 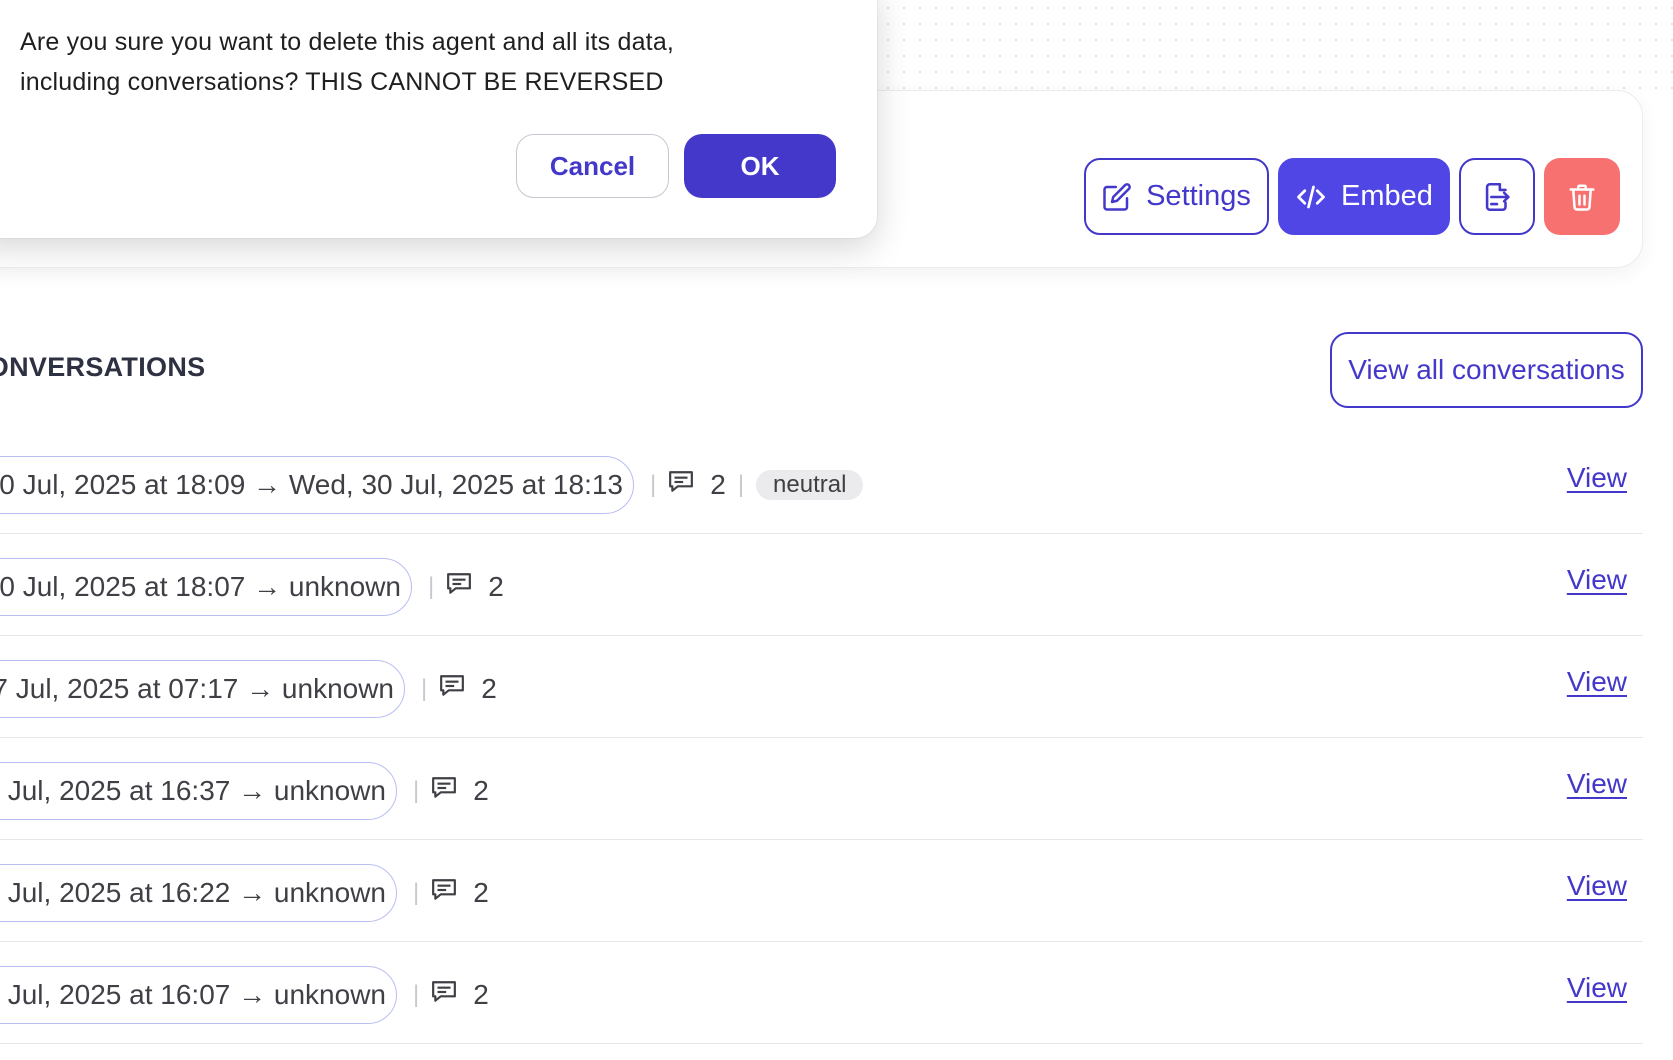 I want to click on trash-icon, so click(x=1582, y=197).